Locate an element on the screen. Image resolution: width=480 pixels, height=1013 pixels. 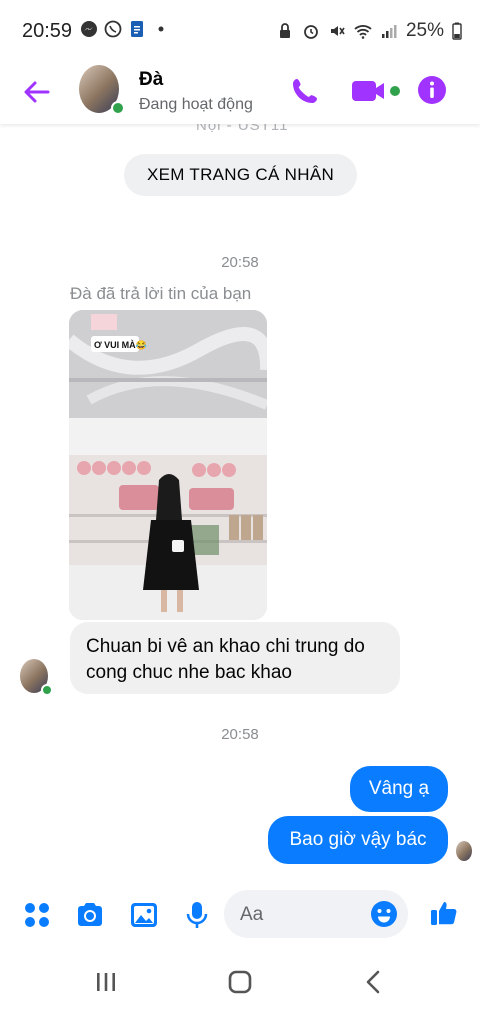
back-arrow-icon is located at coordinates (37, 92).